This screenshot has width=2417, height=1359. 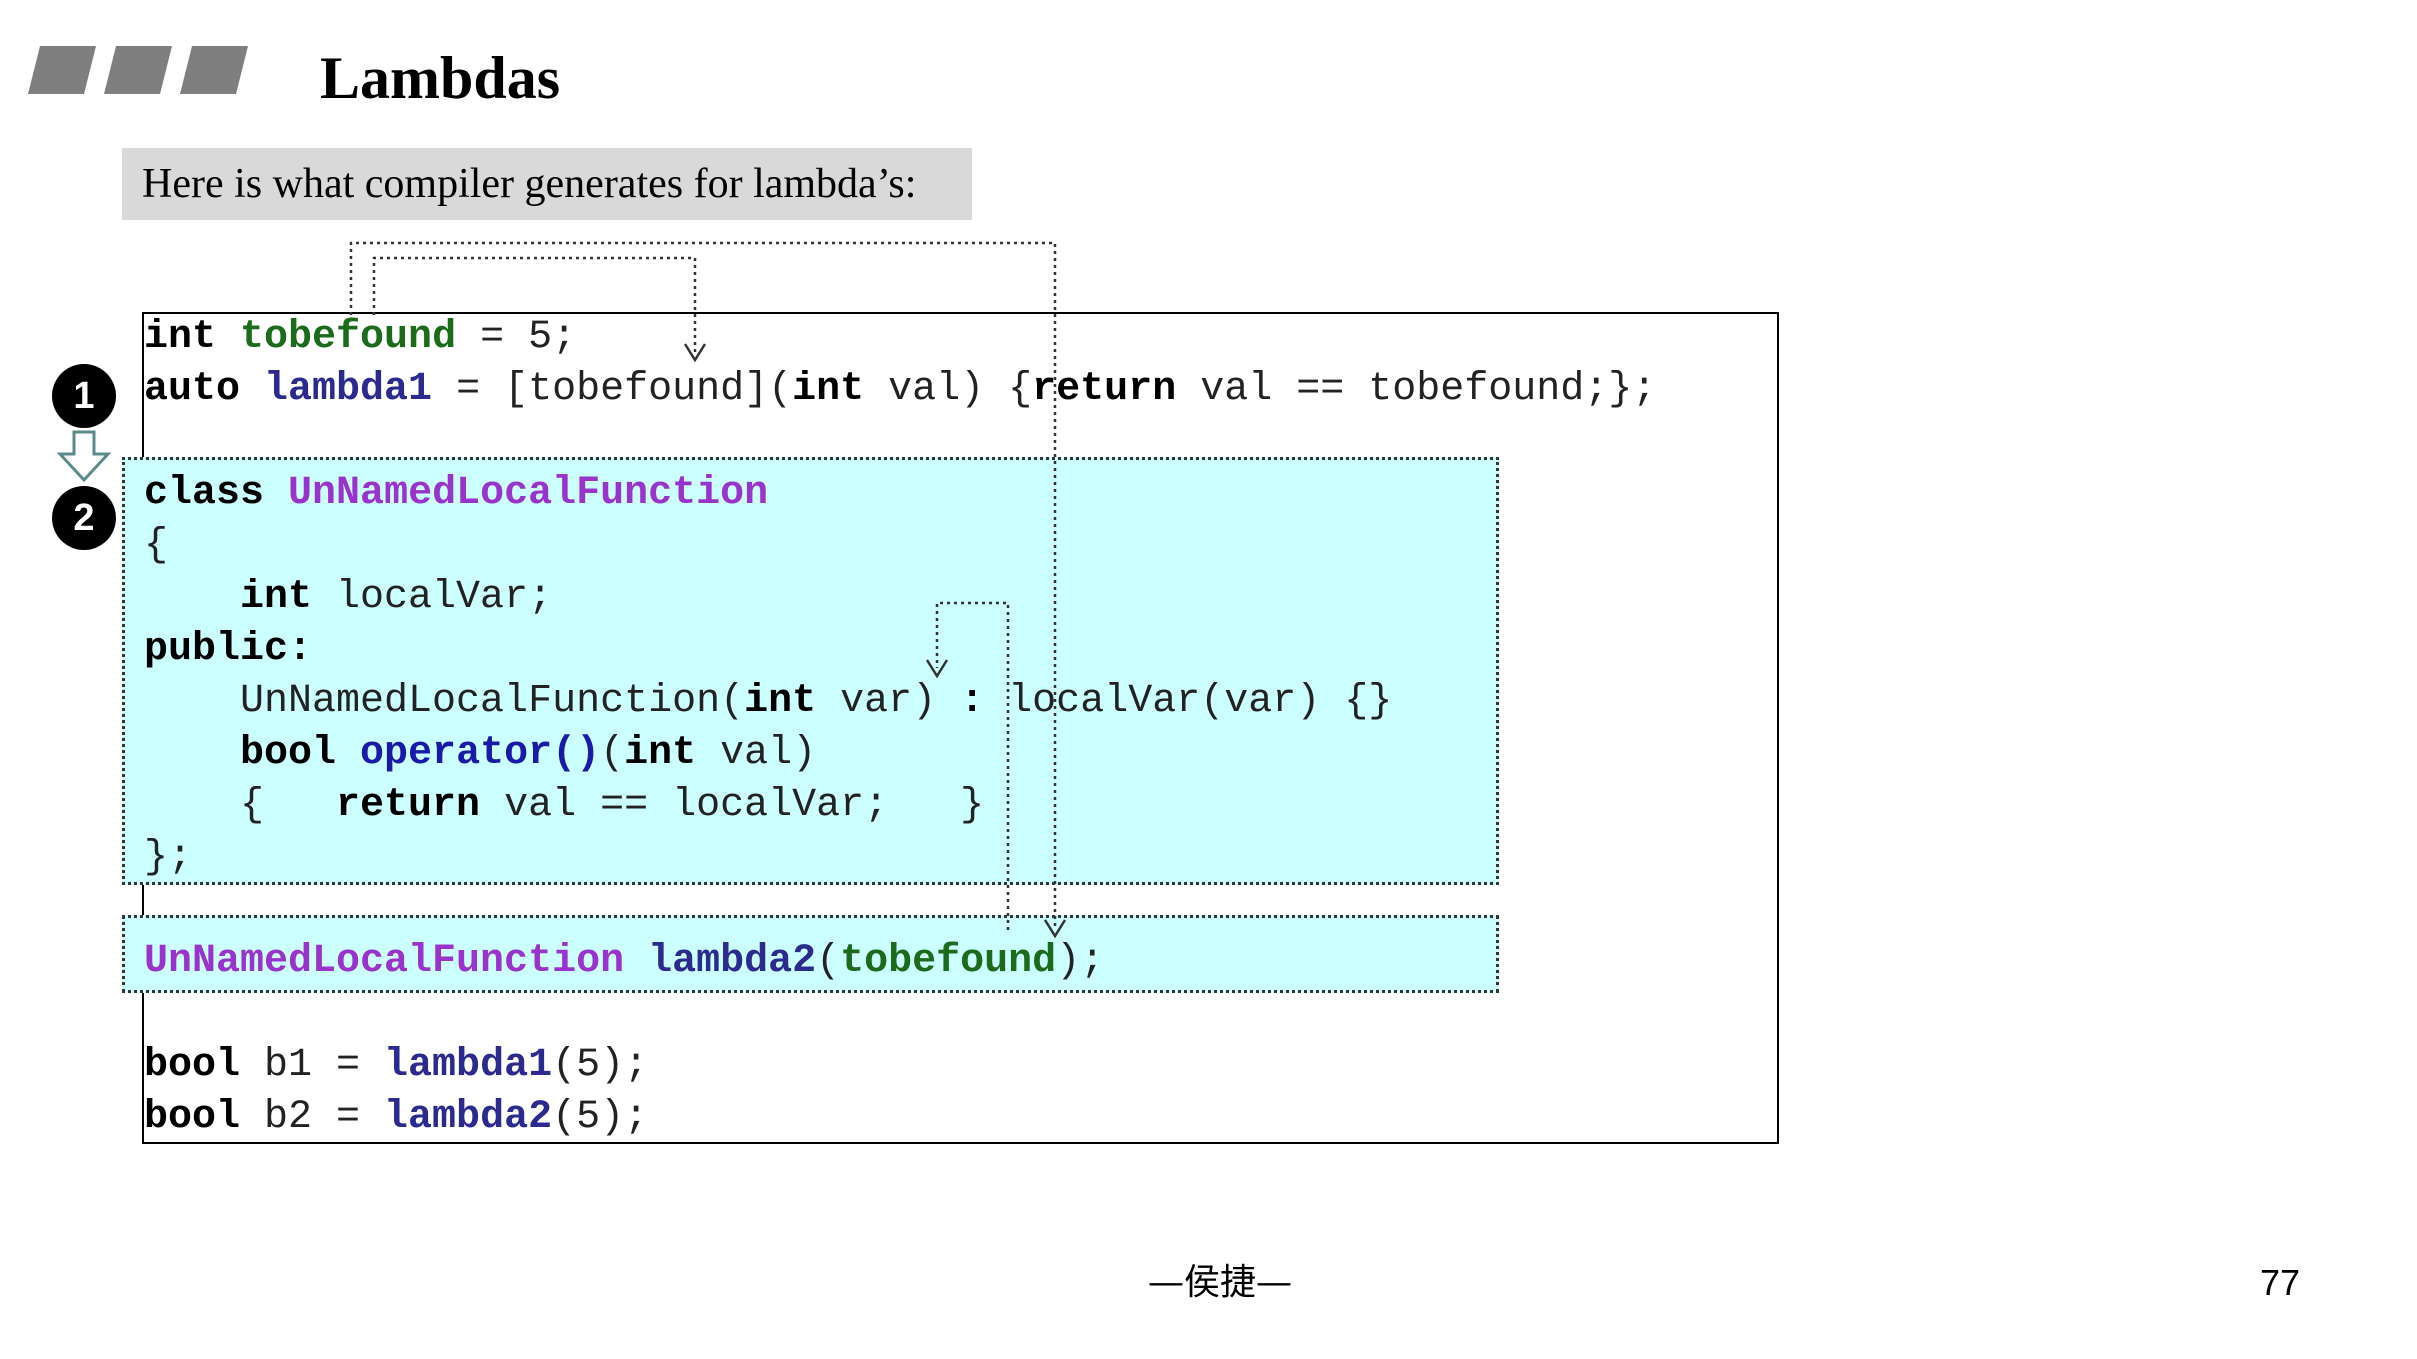 I want to click on footer-author: —侯捷—, so click(x=1219, y=1282).